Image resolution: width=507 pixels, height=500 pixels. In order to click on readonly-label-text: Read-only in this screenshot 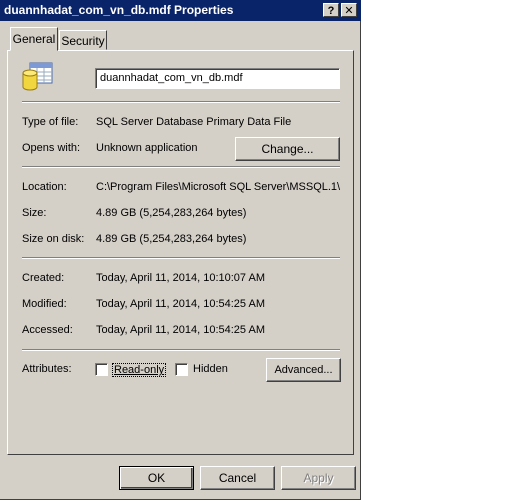, I will do `click(139, 370)`.